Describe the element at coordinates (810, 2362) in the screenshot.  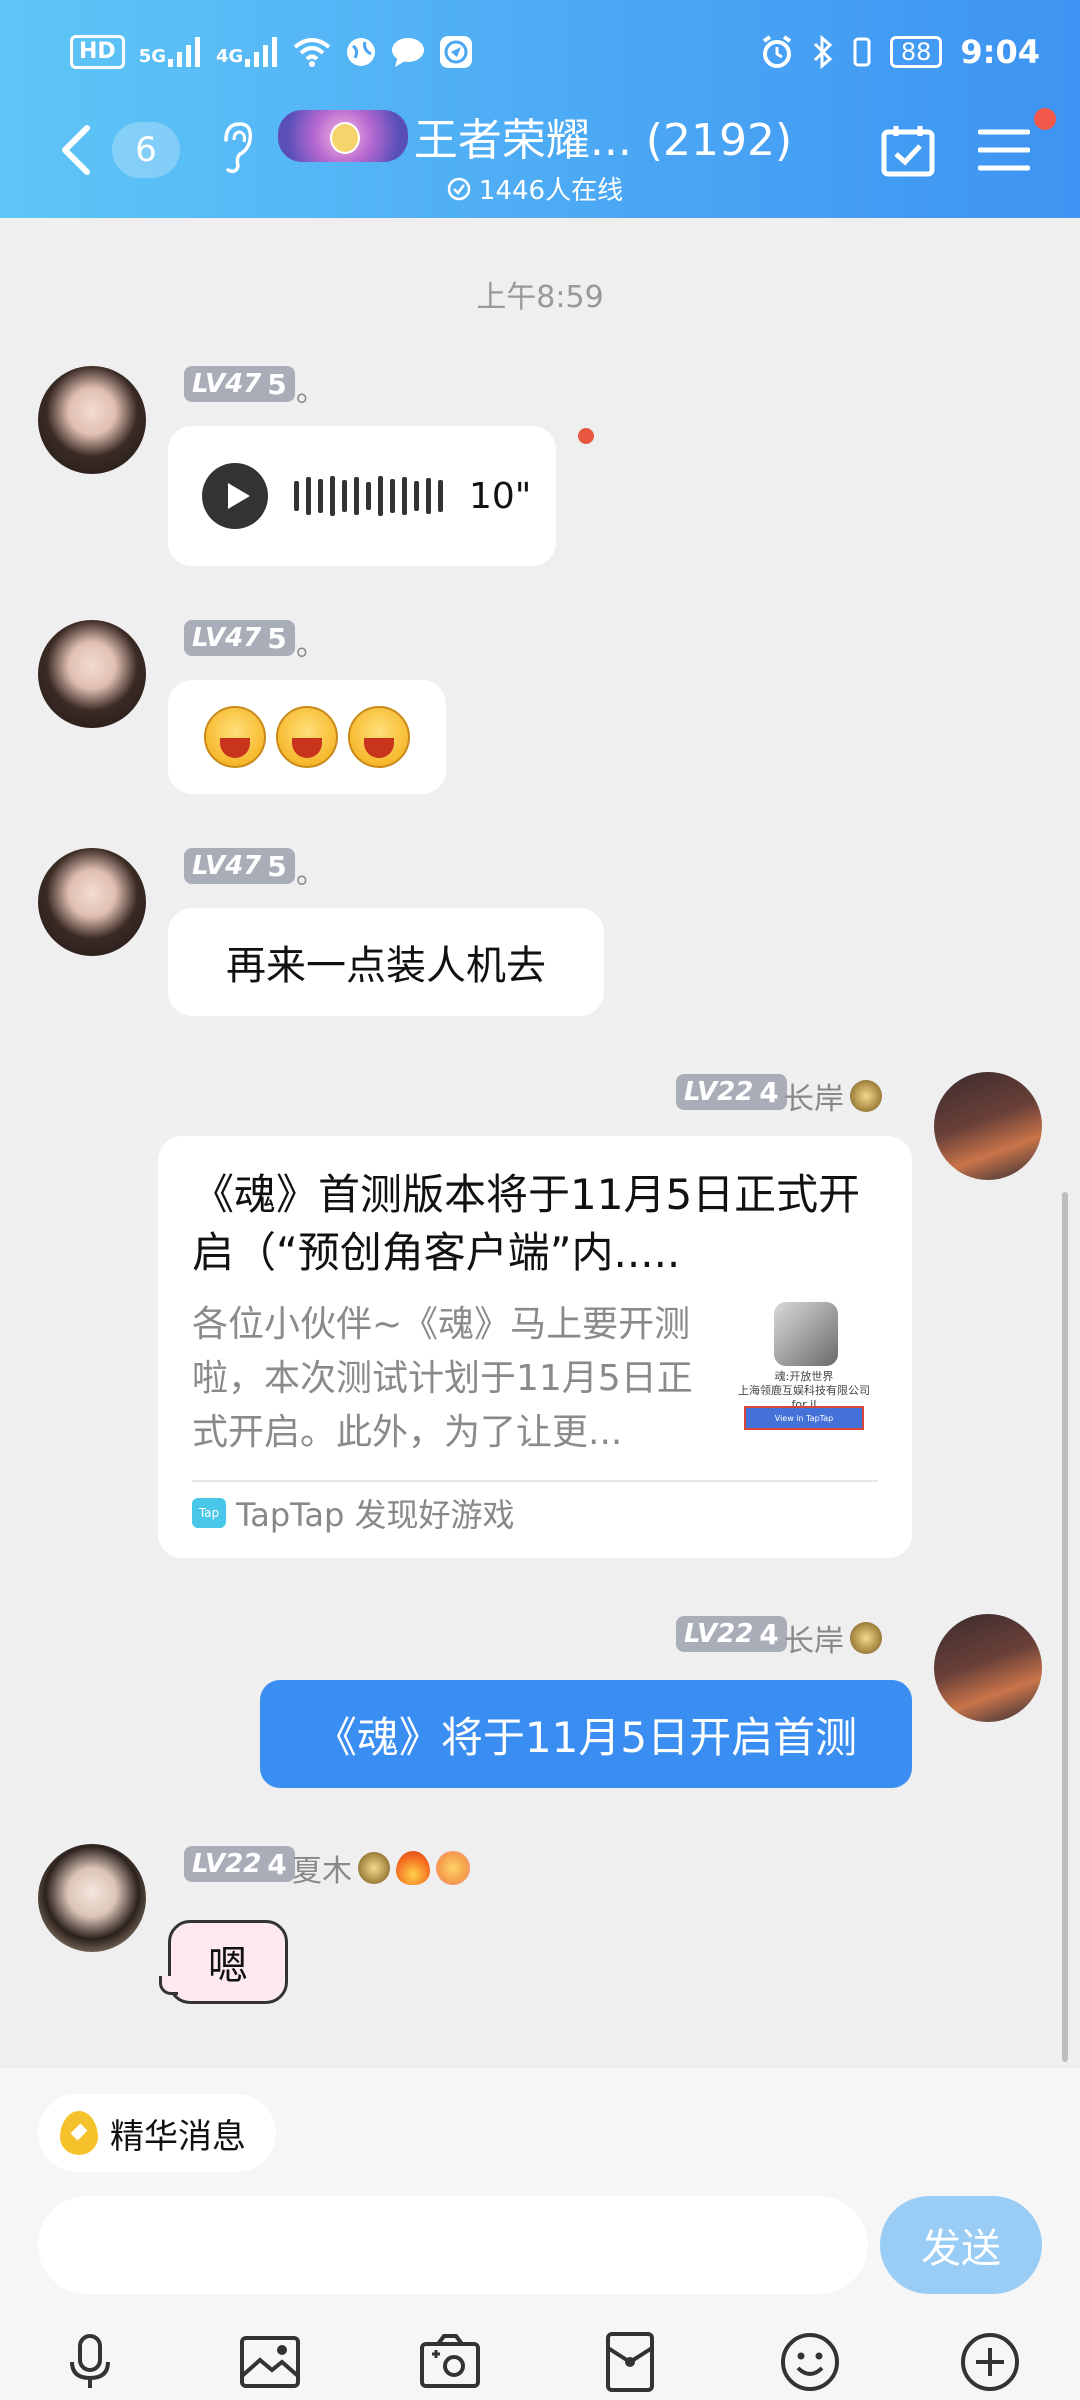
I see `emoji-icon` at that location.